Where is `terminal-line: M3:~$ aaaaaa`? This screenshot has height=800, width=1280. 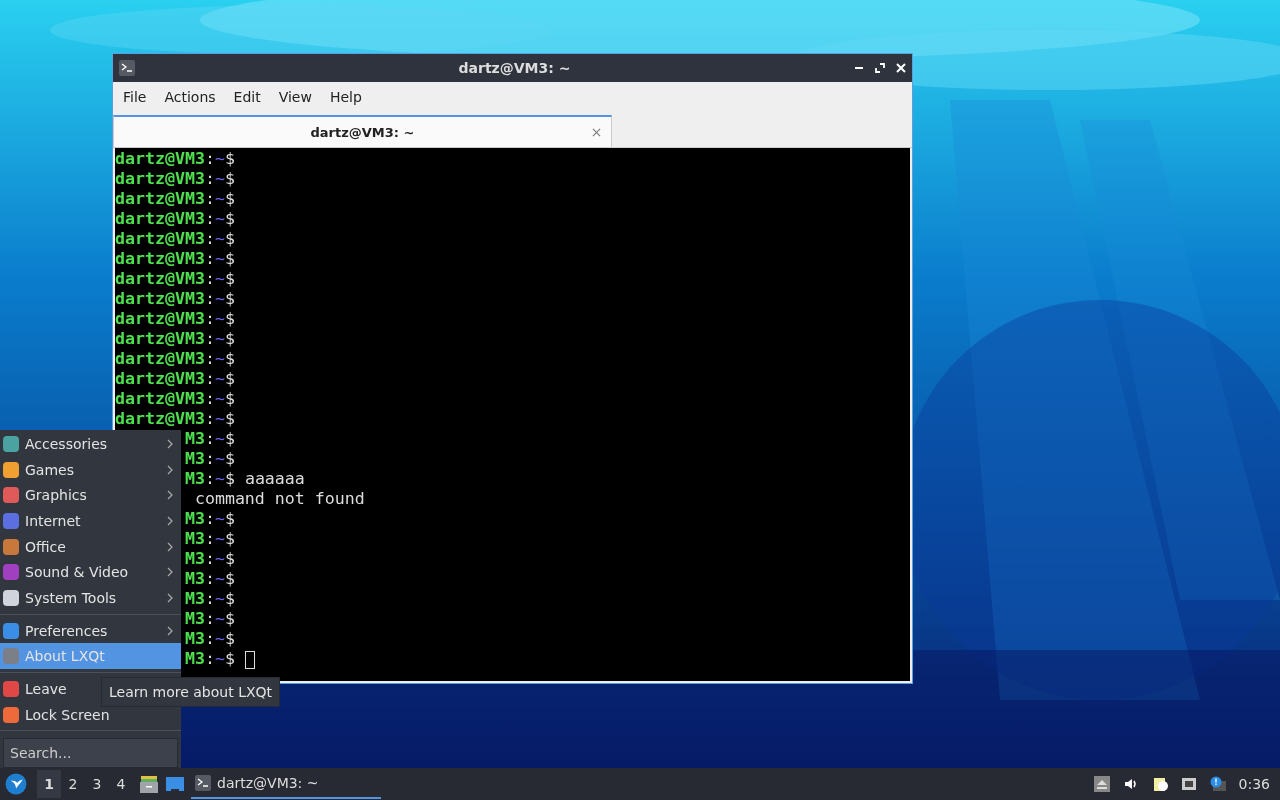
terminal-line: M3:~$ aaaaaa is located at coordinates (244, 479).